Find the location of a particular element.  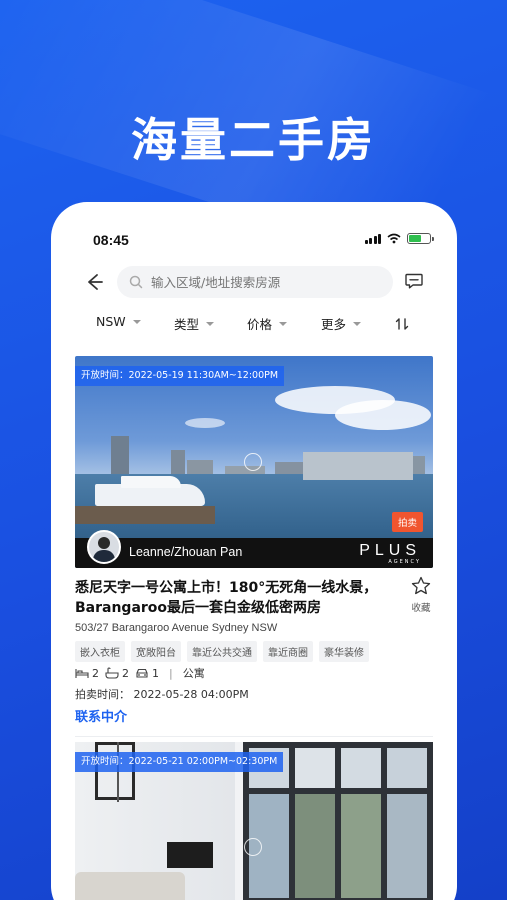

car-icon is located at coordinates (142, 673).